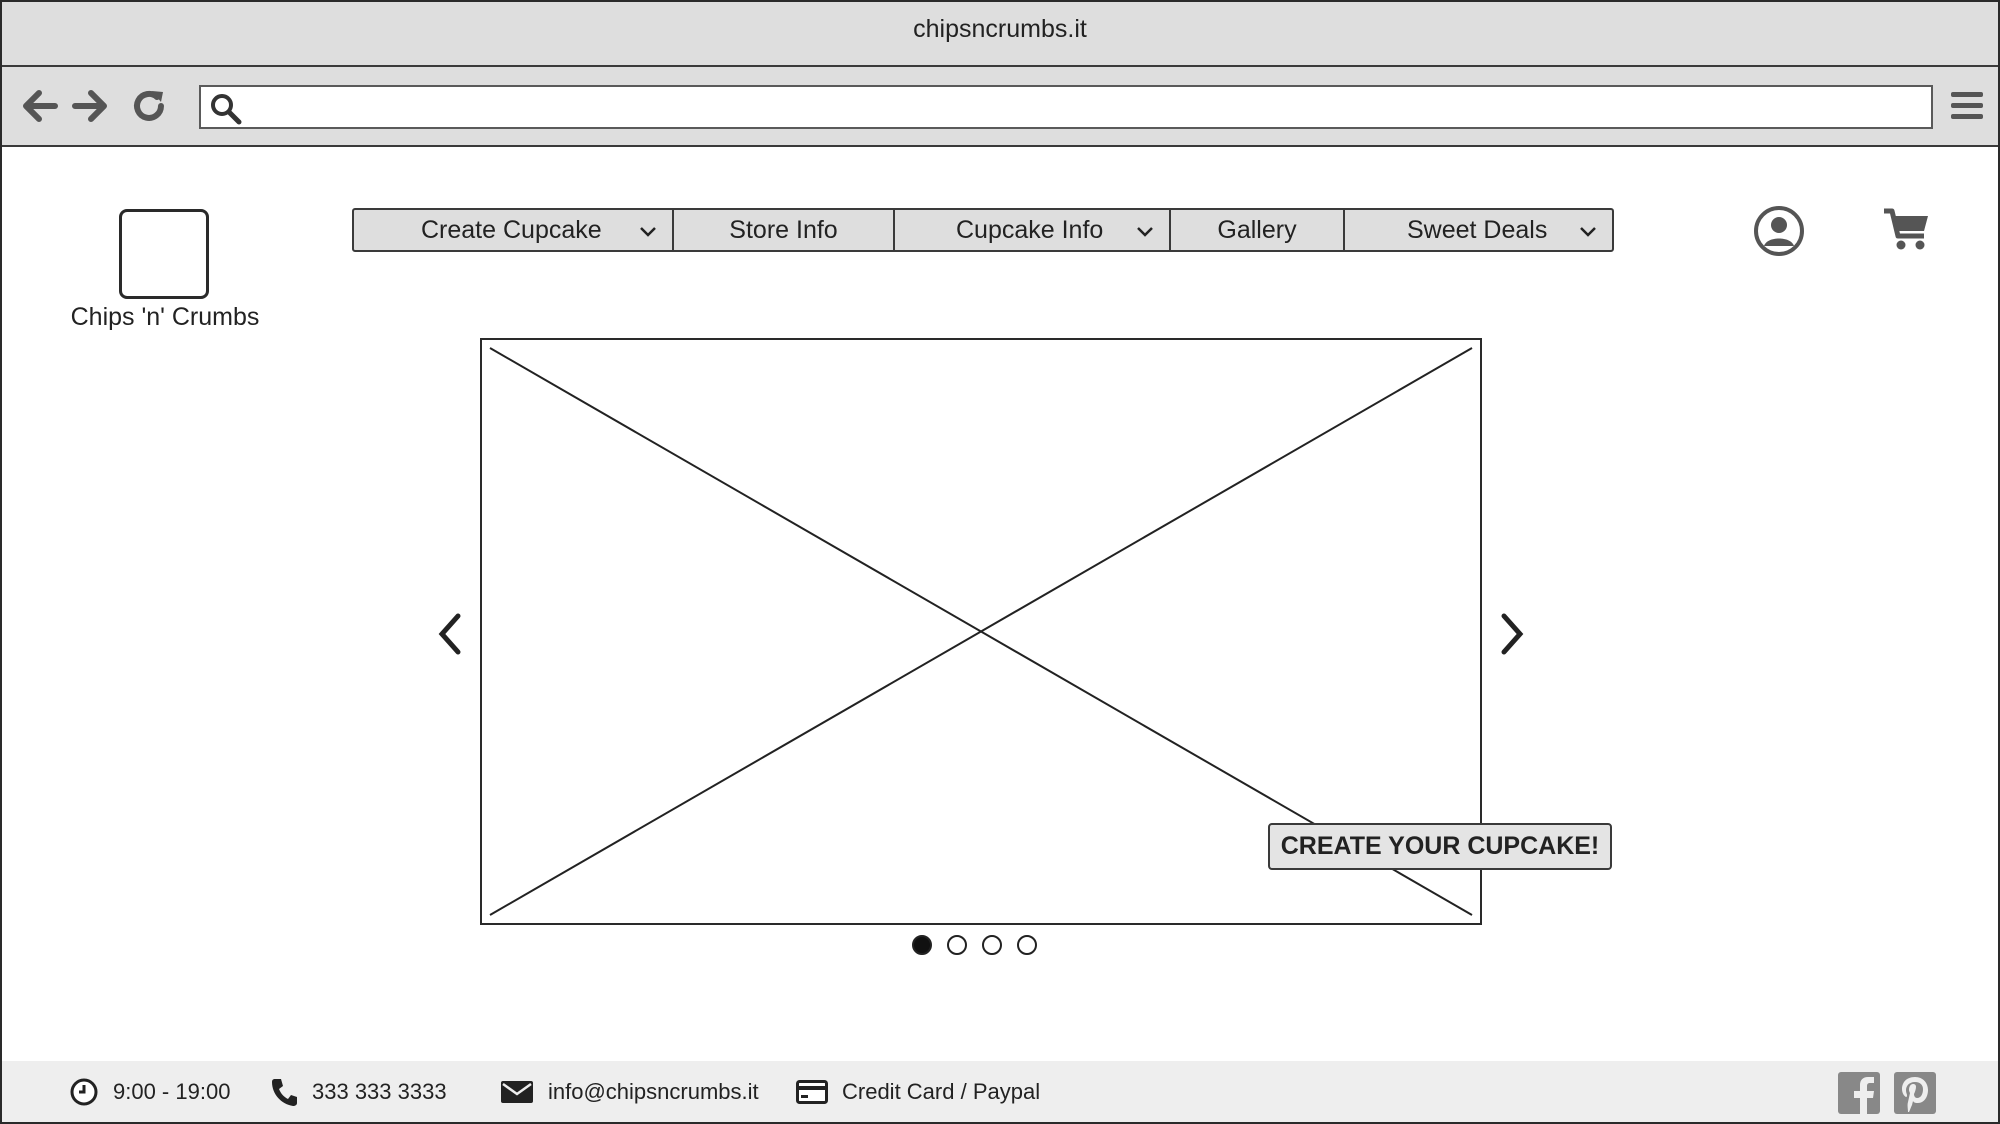 The width and height of the screenshot is (2000, 1124). What do you see at coordinates (226, 109) in the screenshot?
I see `search-icon` at bounding box center [226, 109].